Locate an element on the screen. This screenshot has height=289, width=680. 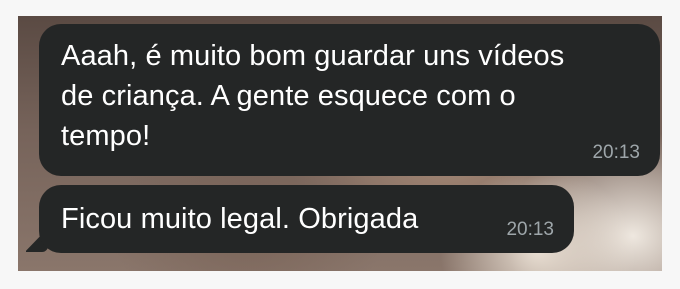
message-text: Ficou muito legal. Obrigada is located at coordinates (240, 219).